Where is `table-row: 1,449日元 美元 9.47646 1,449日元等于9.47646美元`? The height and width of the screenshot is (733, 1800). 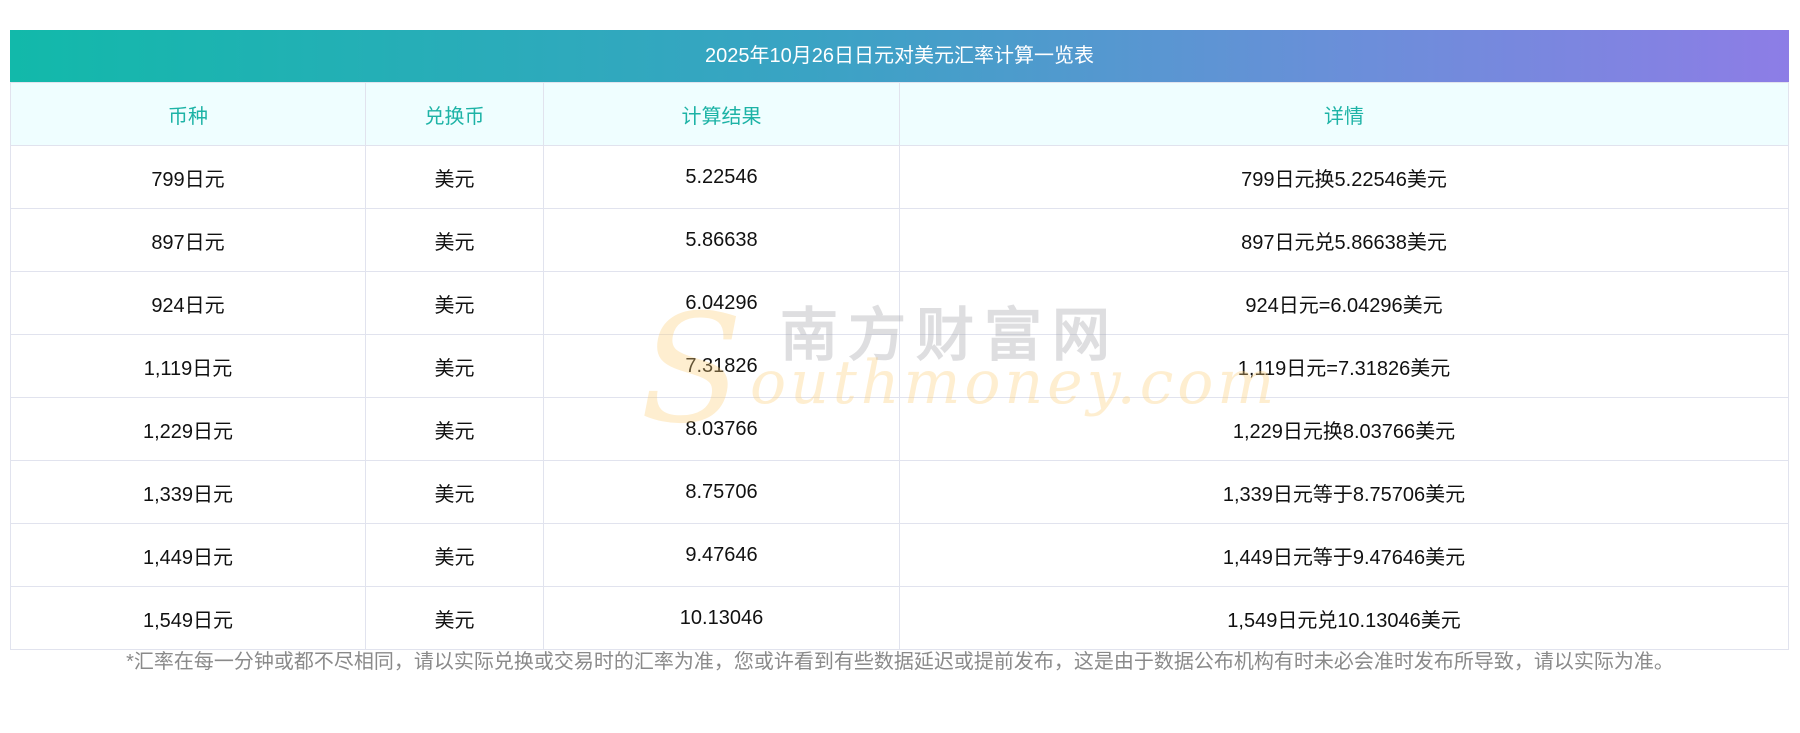
table-row: 1,449日元 美元 9.47646 1,449日元等于9.47646美元 is located at coordinates (899, 555).